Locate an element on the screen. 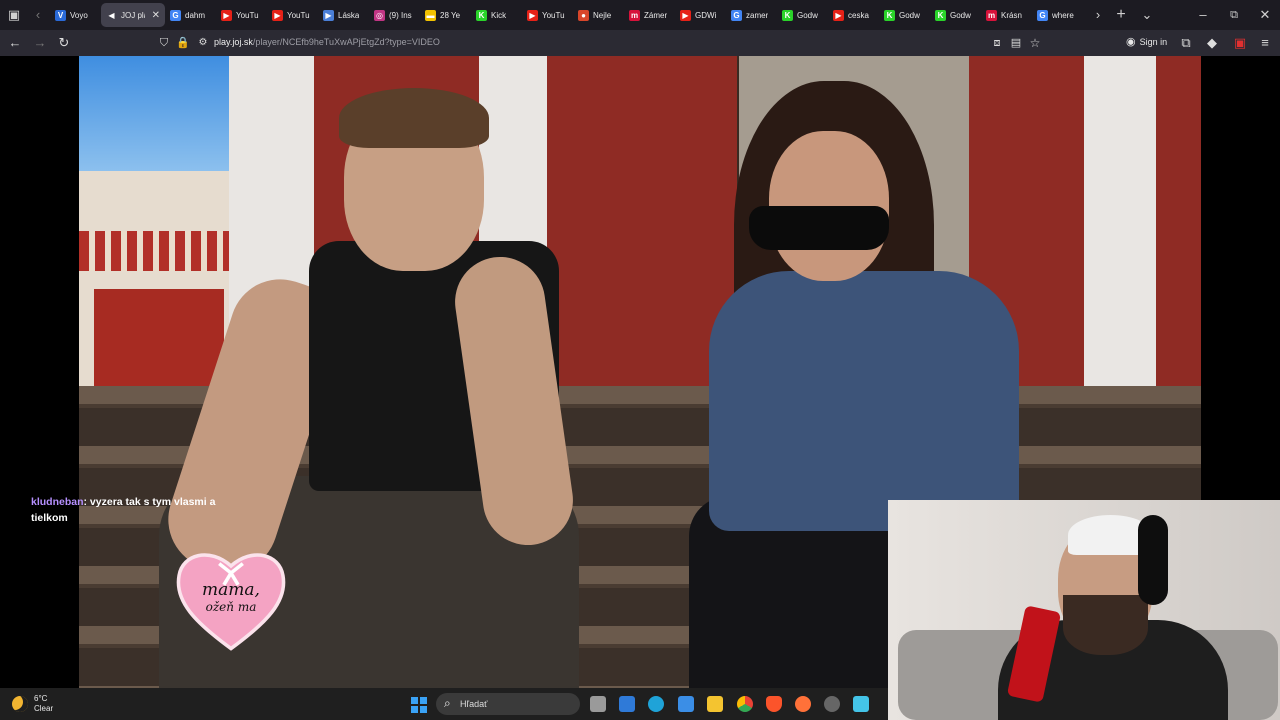 Image resolution: width=1280 pixels, height=720 pixels. restore-icon: ⧉ is located at coordinates (1234, 15).